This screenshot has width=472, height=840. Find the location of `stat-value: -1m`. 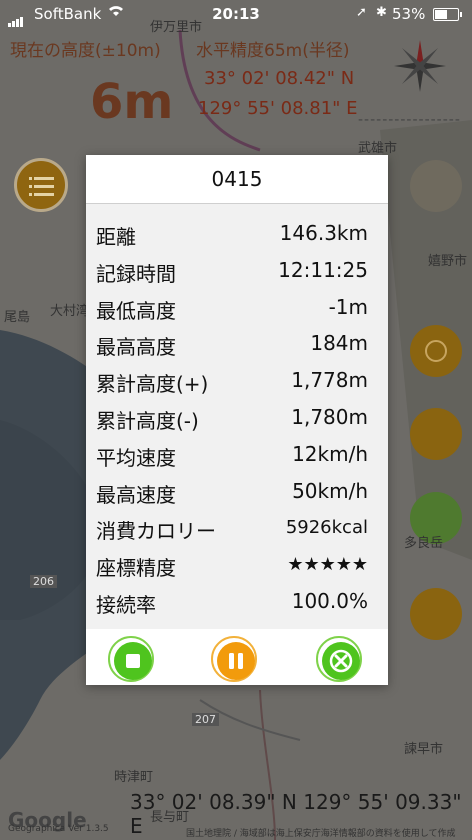

stat-value: -1m is located at coordinates (348, 306).